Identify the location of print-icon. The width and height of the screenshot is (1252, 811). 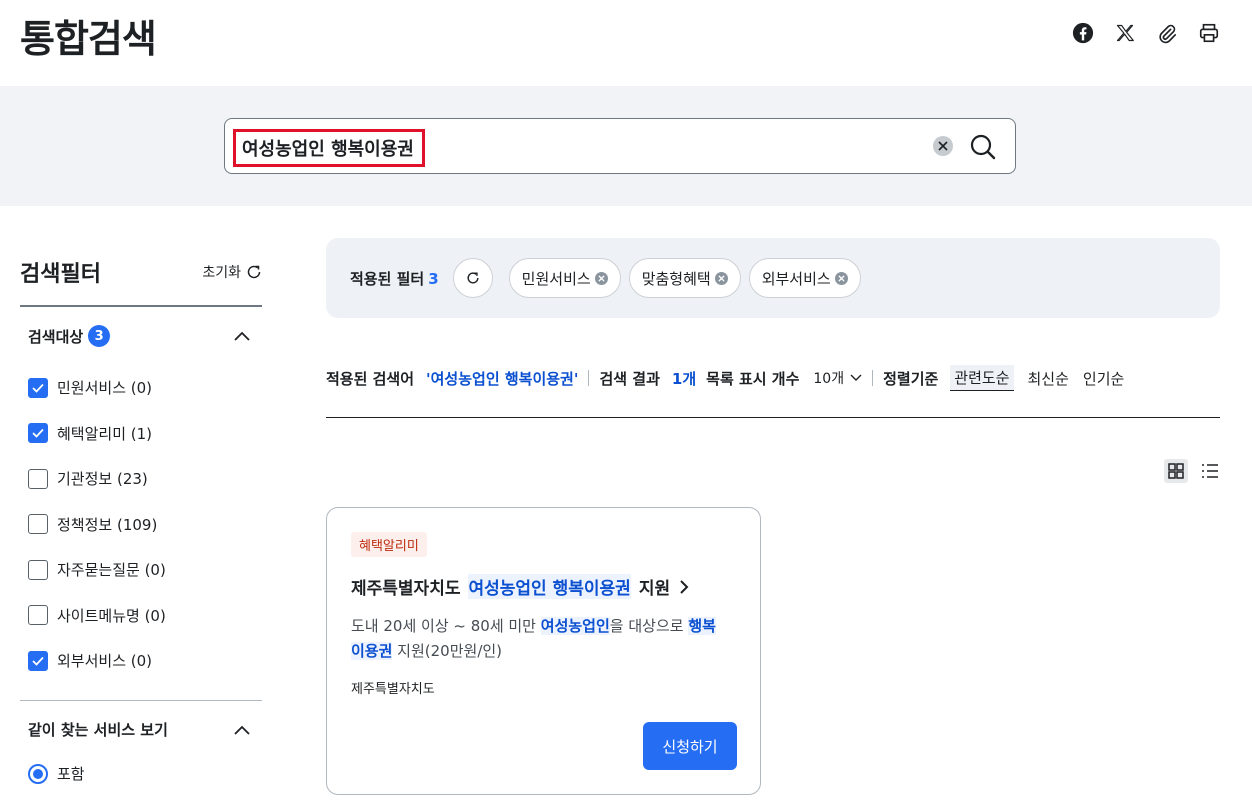
(1209, 33).